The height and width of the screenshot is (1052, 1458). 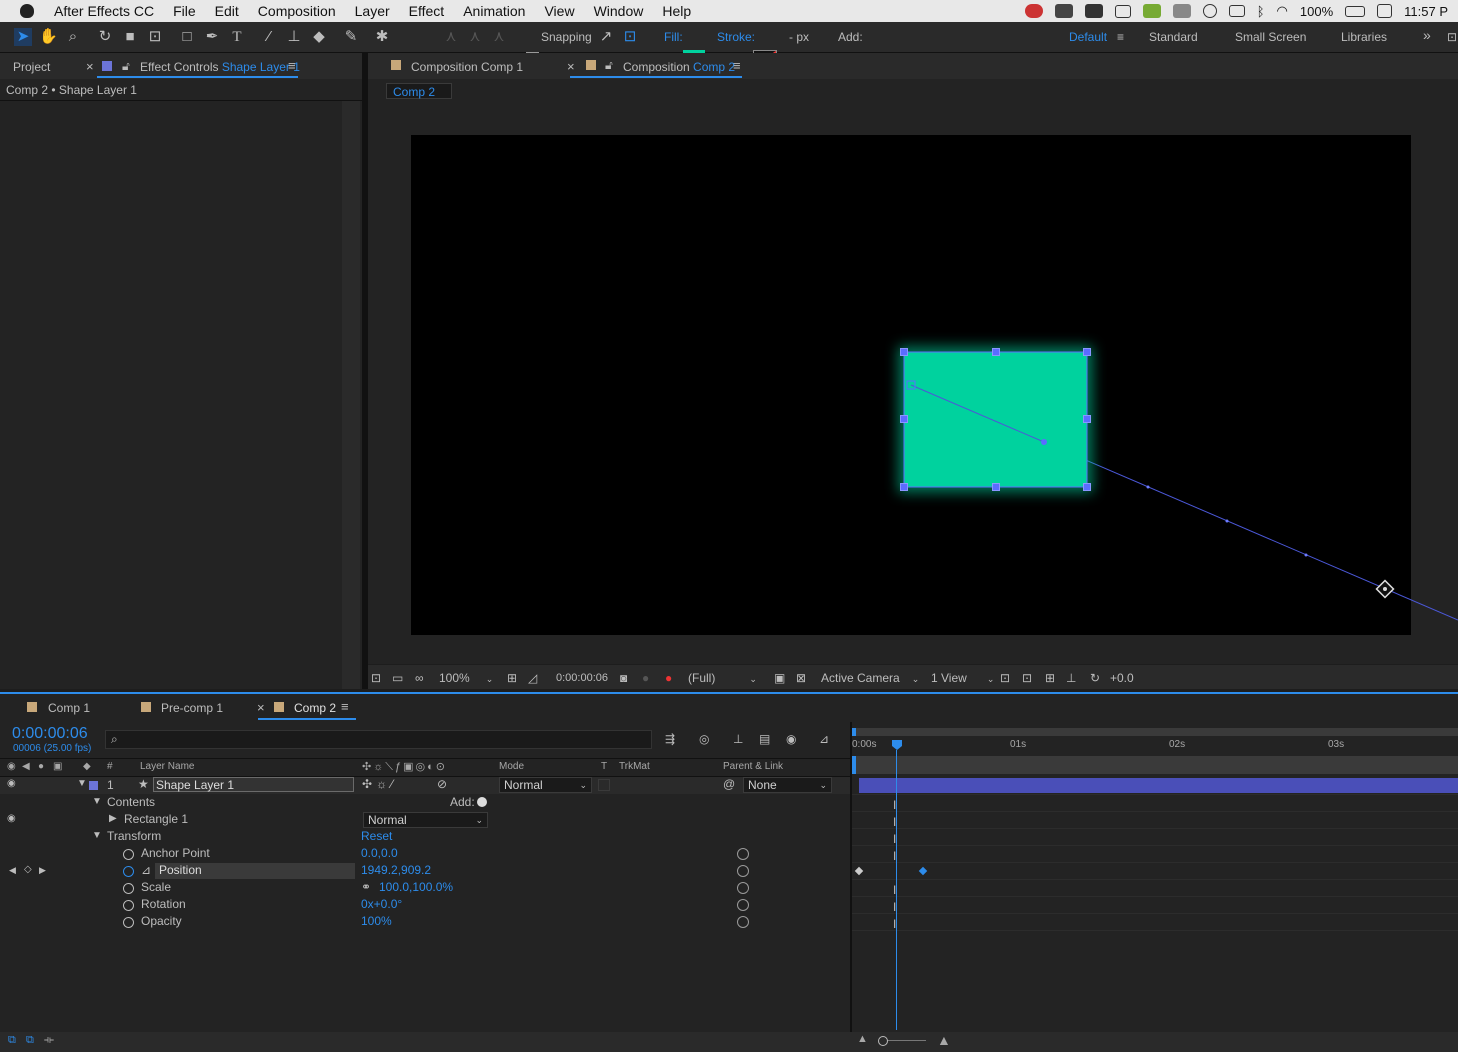 What do you see at coordinates (261, 707) in the screenshot?
I see `close-timeline-tab-icon: ×` at bounding box center [261, 707].